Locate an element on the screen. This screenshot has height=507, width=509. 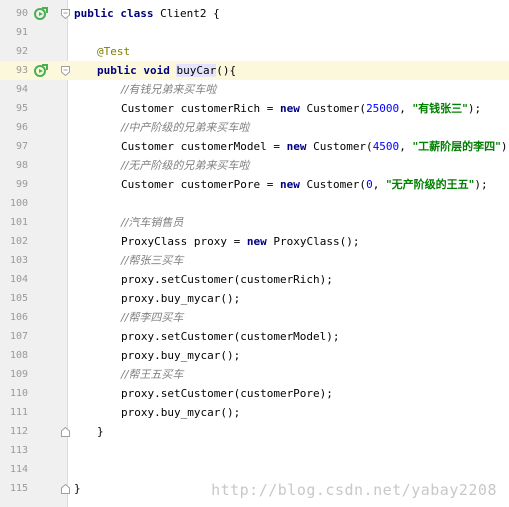
code-line-91: 91 is located at coordinates (254, 32).